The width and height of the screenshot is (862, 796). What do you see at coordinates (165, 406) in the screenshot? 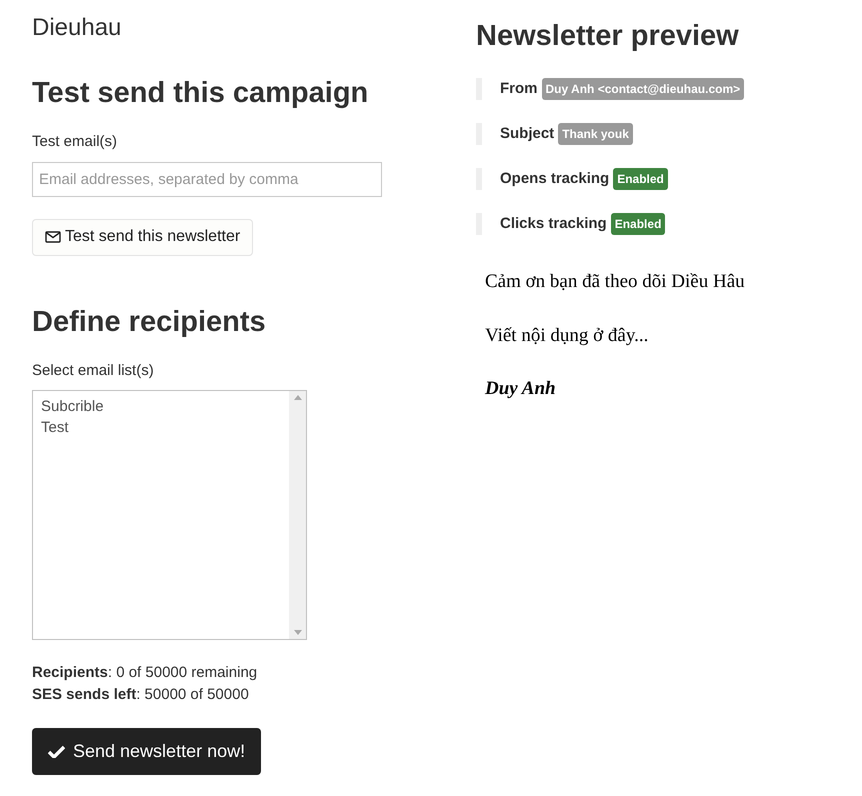
I see `list-option: Subcrible` at bounding box center [165, 406].